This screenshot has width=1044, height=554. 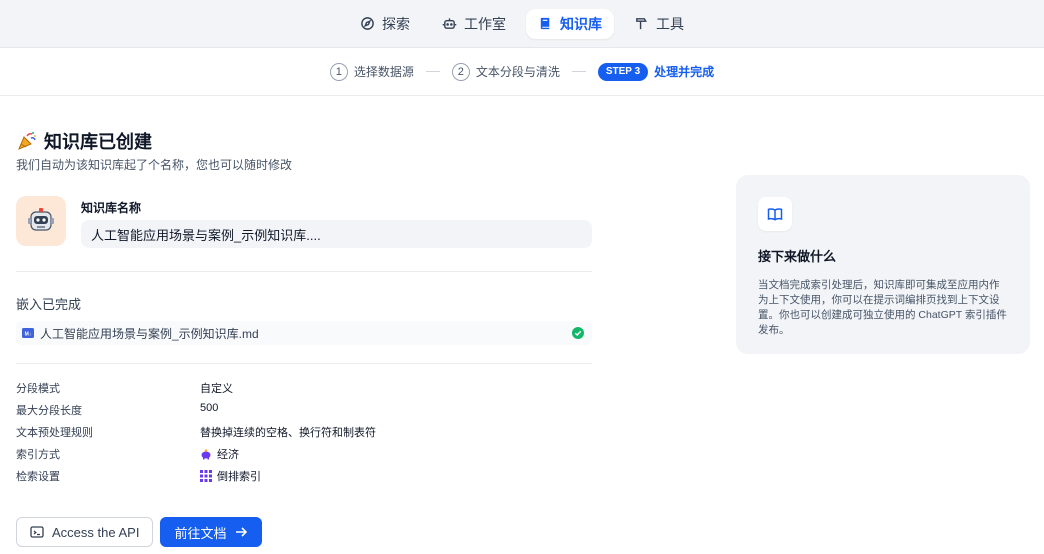 I want to click on next-steps-icon-box, so click(x=775, y=214).